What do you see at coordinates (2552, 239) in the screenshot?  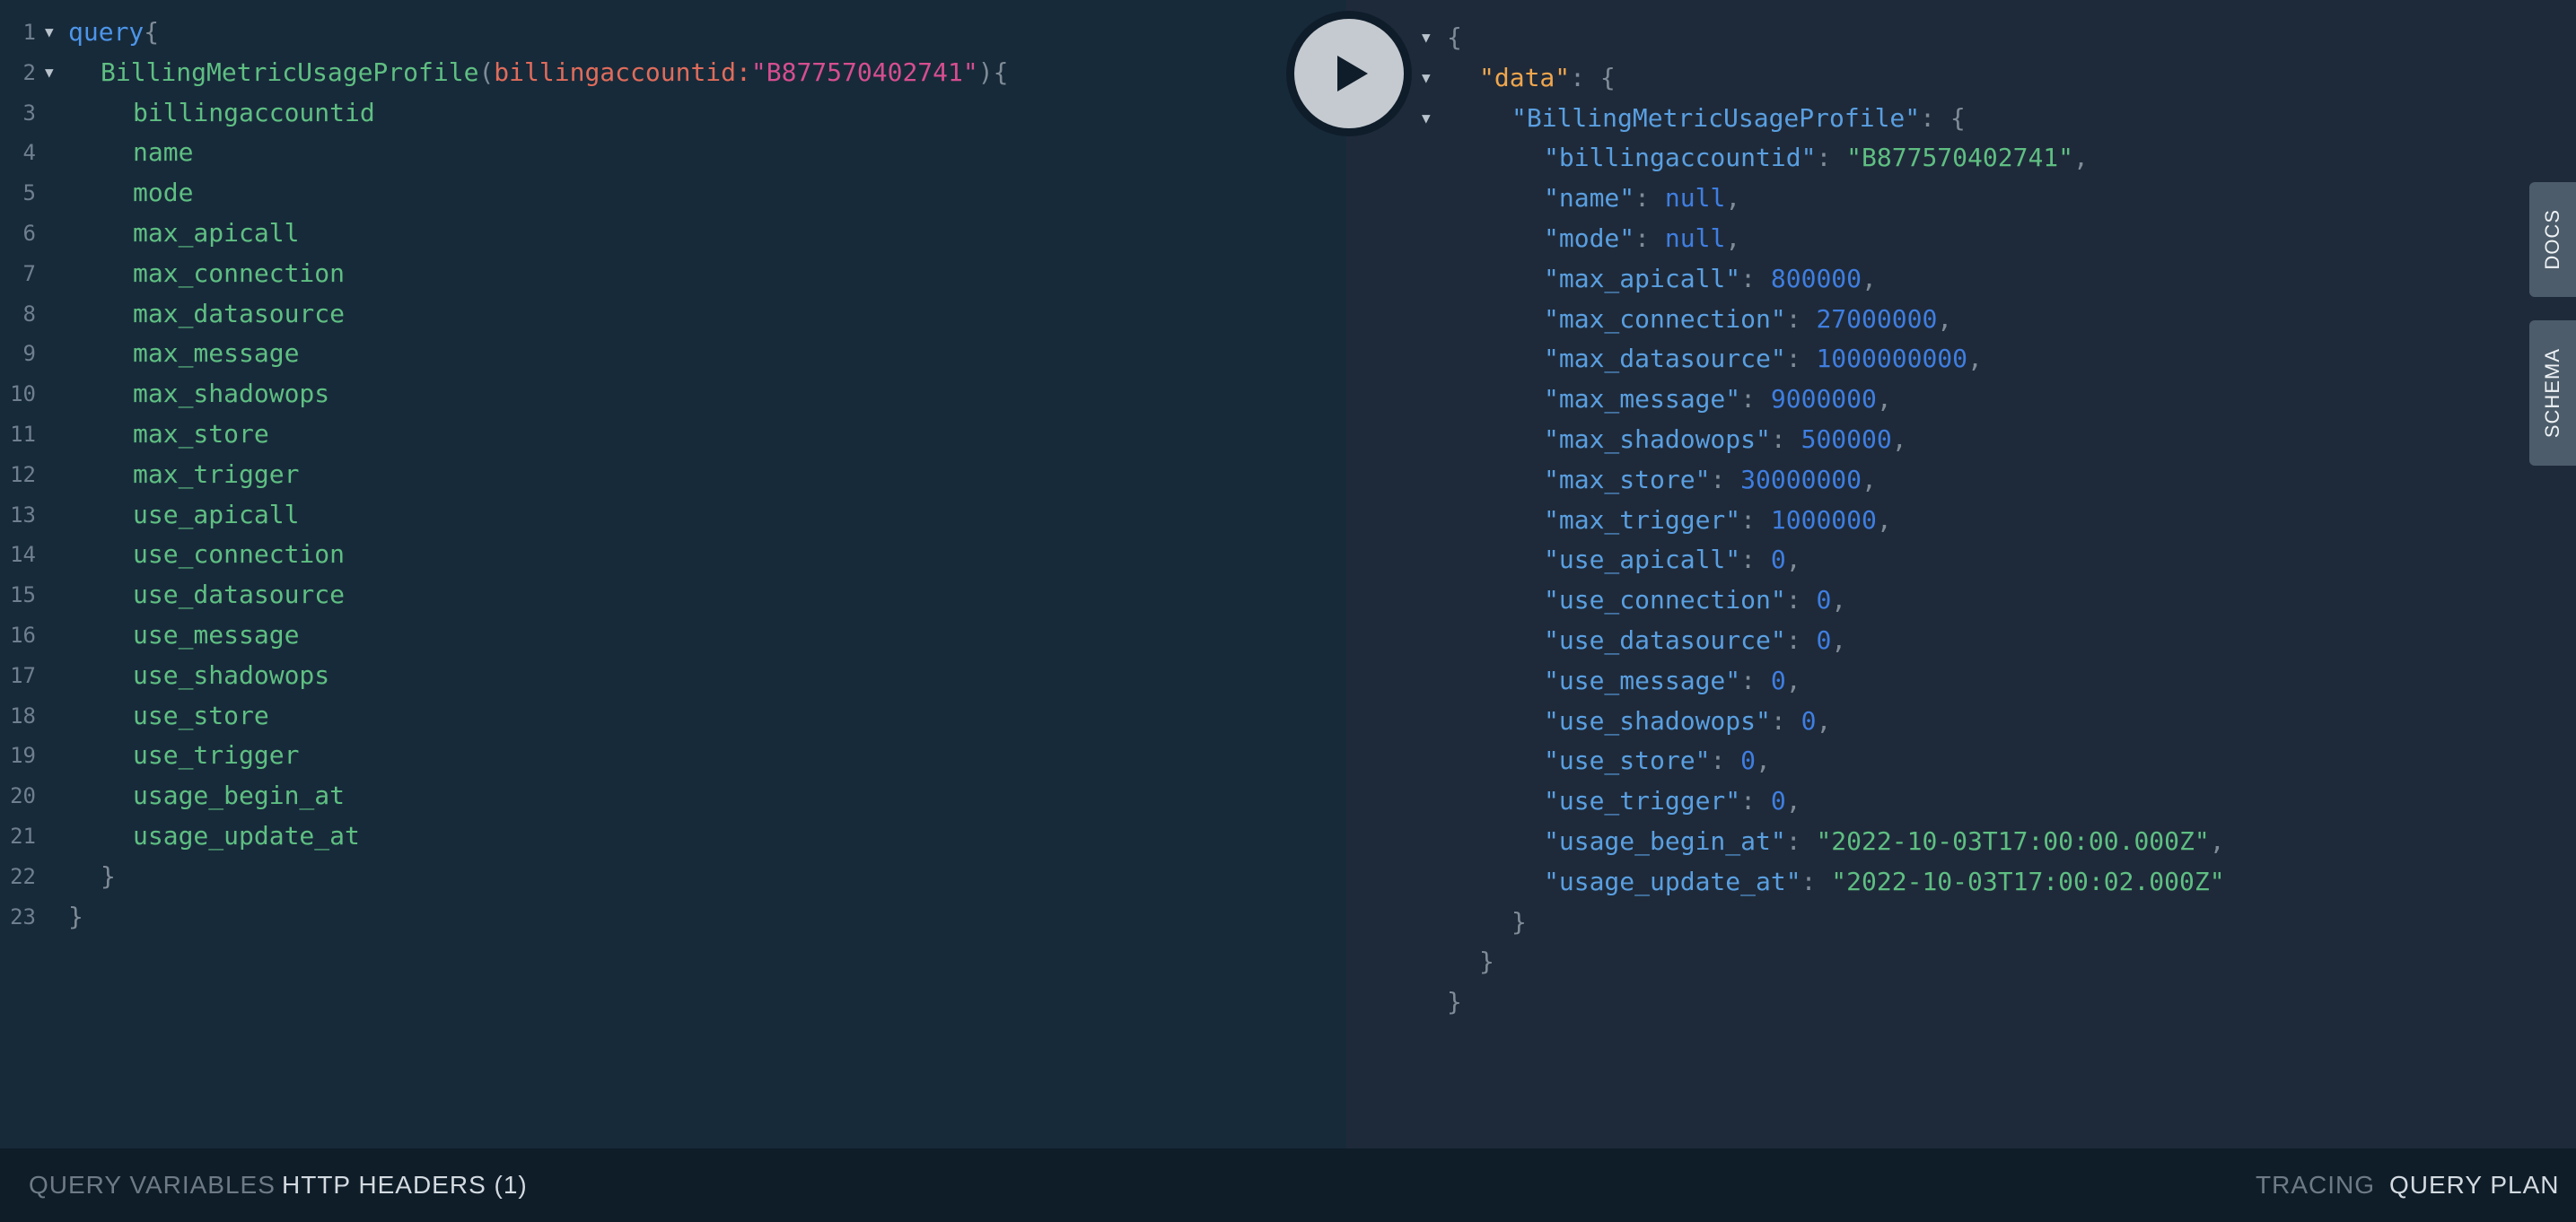 I see `tab-docs: DOCS` at bounding box center [2552, 239].